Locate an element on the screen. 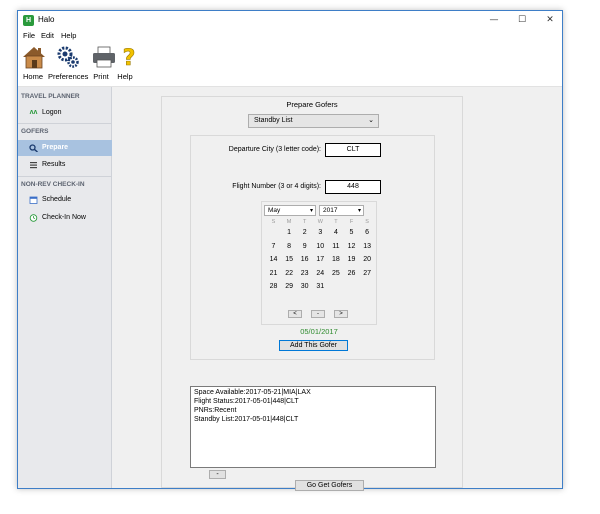 The height and width of the screenshot is (514, 600). calendar-day: 7 is located at coordinates (273, 246).